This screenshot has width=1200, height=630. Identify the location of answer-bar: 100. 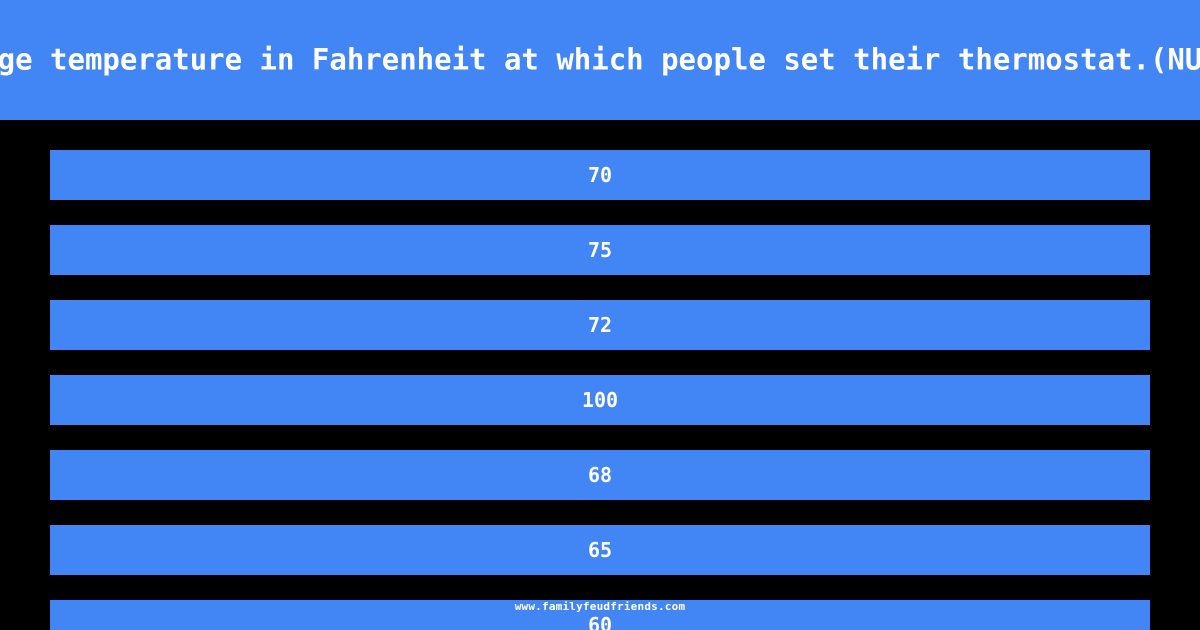
(600, 400).